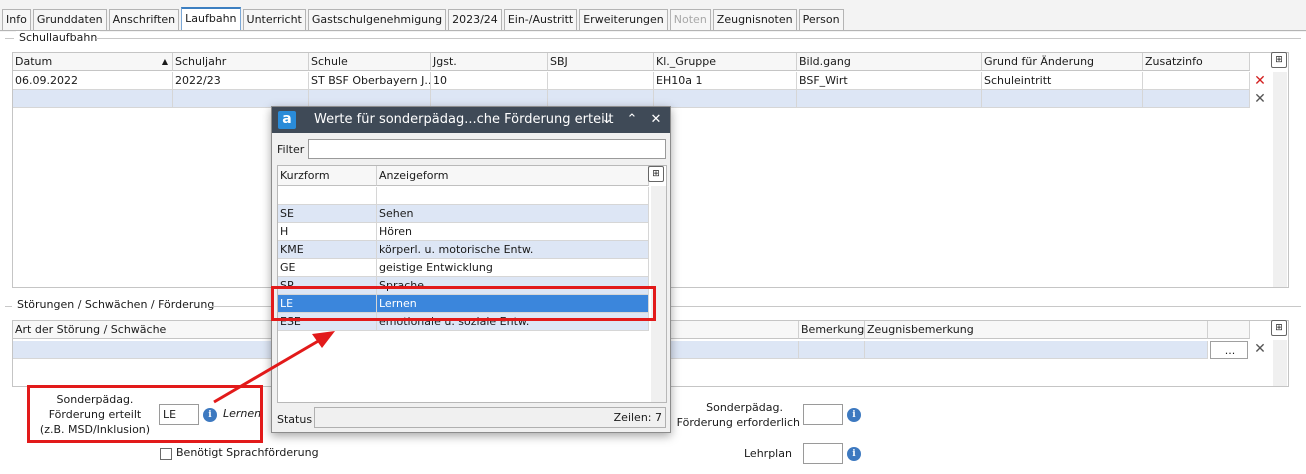  I want to click on schullaufbahn-group-label: Schullaufbahn, so click(58, 37).